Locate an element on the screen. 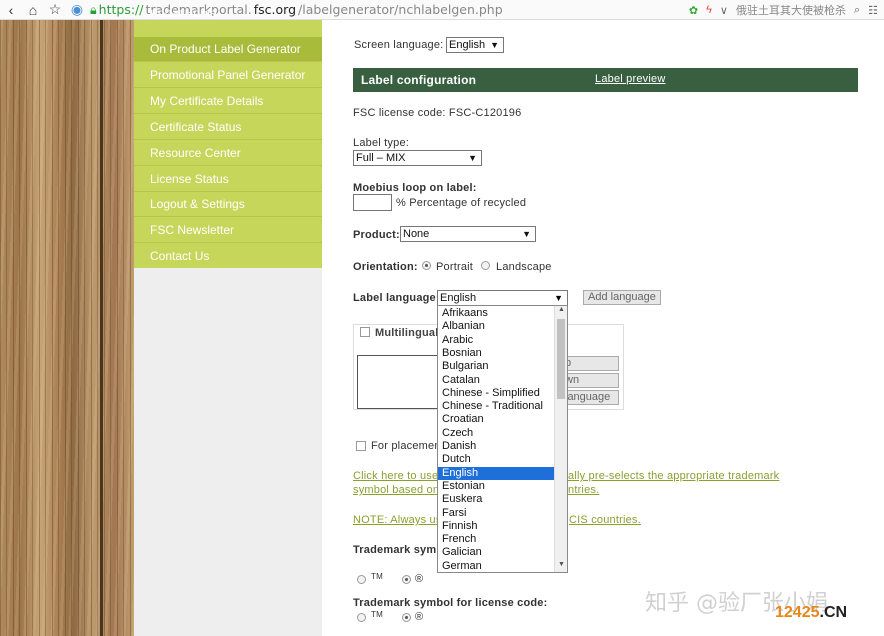  landscape-label: Landscape is located at coordinates (524, 267).